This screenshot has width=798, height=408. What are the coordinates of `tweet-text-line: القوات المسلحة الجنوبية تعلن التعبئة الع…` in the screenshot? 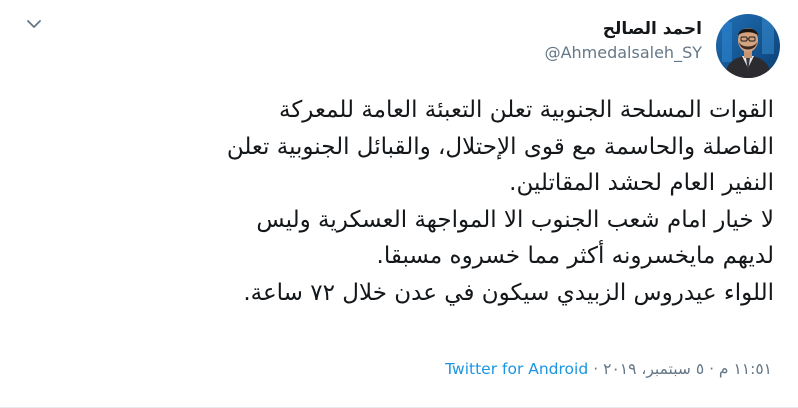 It's located at (526, 110).